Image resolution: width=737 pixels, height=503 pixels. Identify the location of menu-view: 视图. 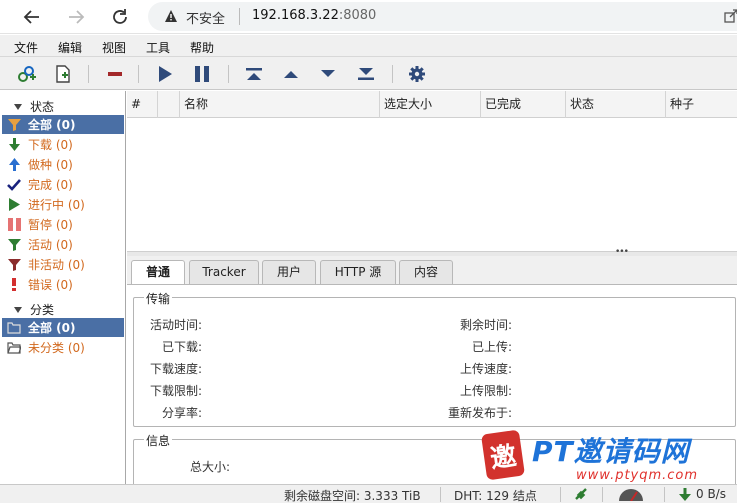
(114, 47).